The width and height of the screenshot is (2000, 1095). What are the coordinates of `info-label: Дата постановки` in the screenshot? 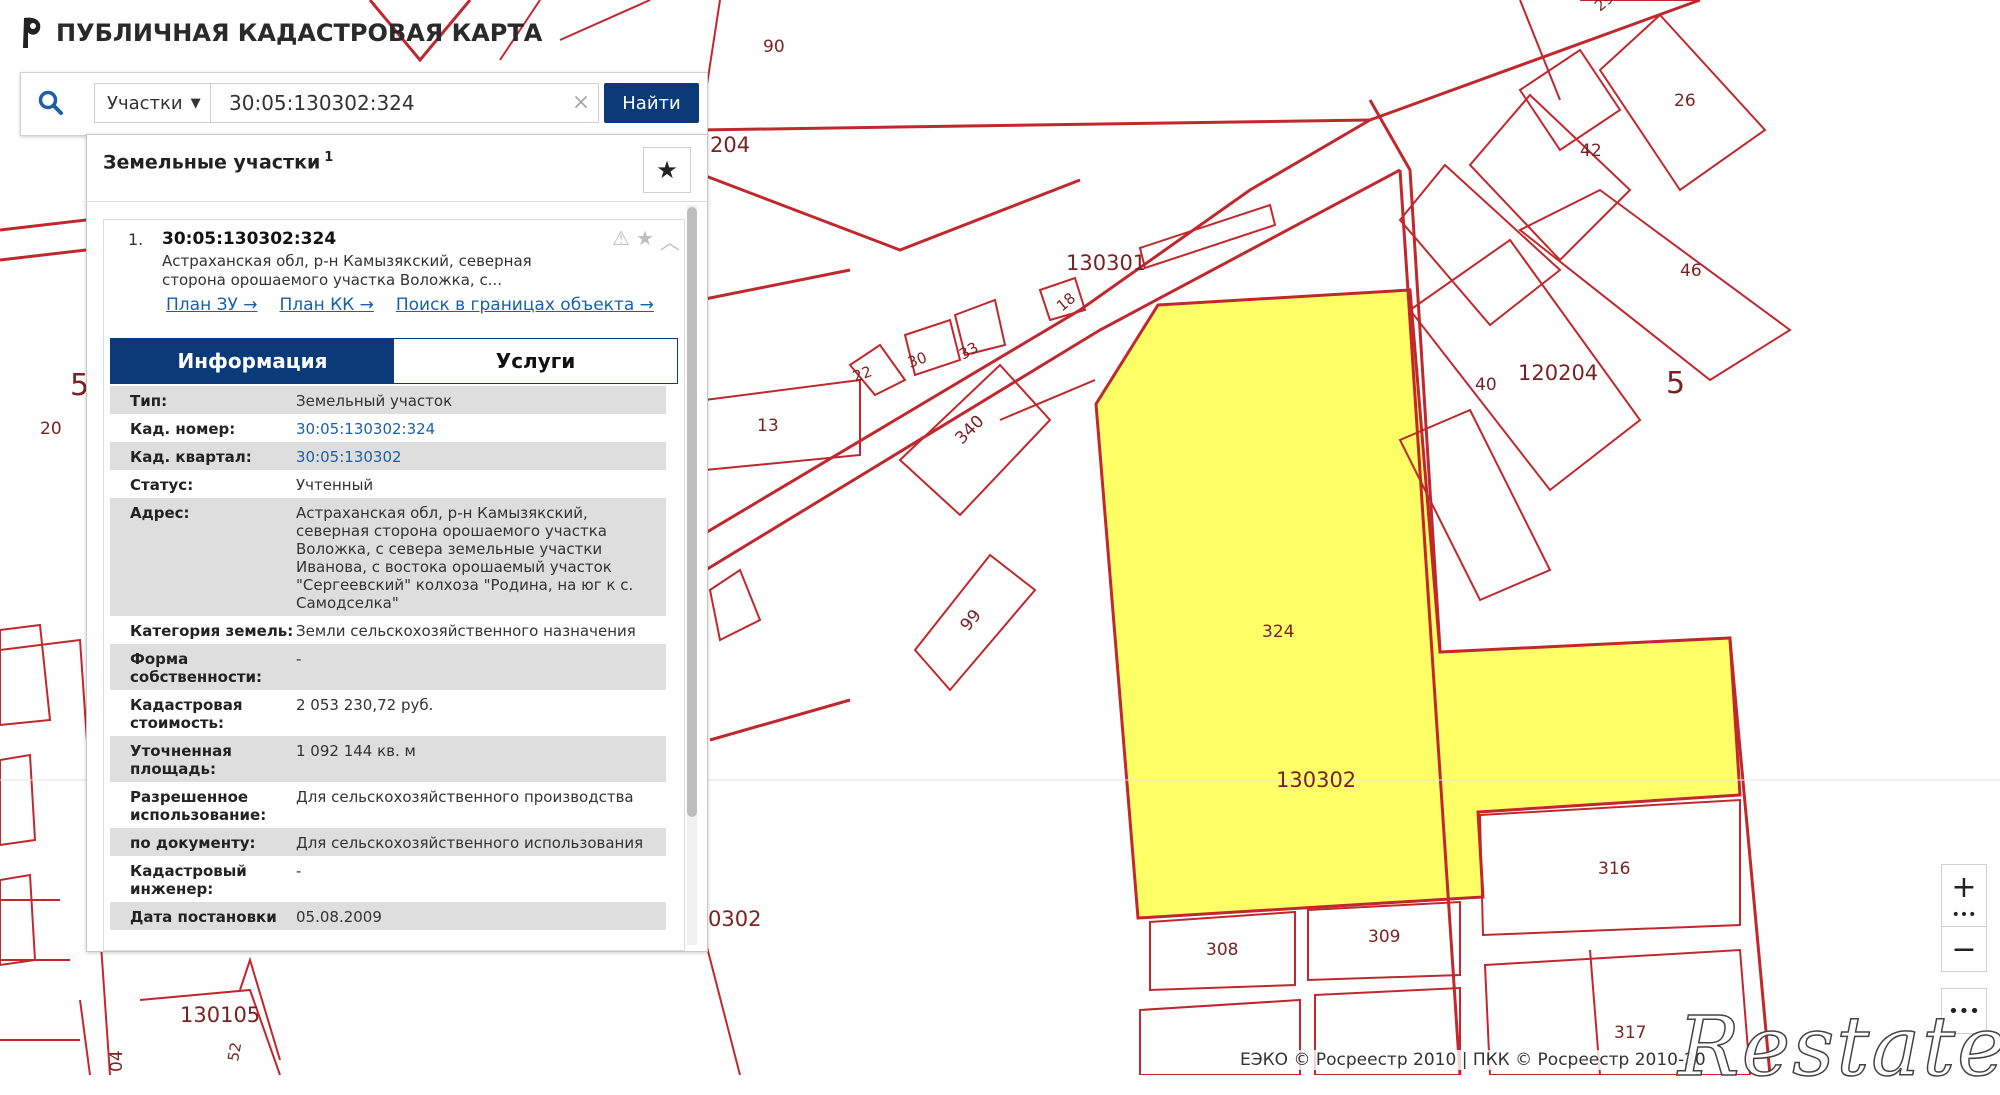 It's located at (203, 917).